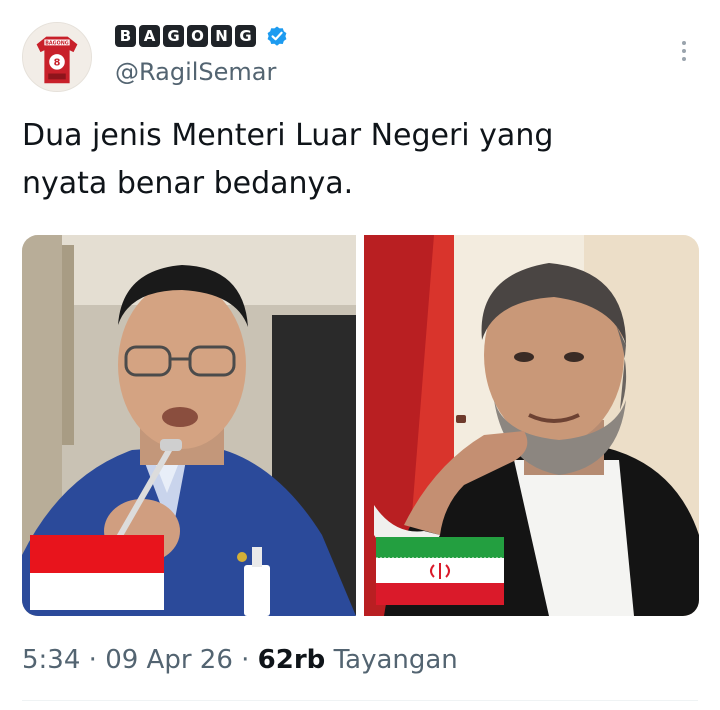 The height and width of the screenshot is (710, 720). I want to click on verified-badge-icon, so click(277, 36).